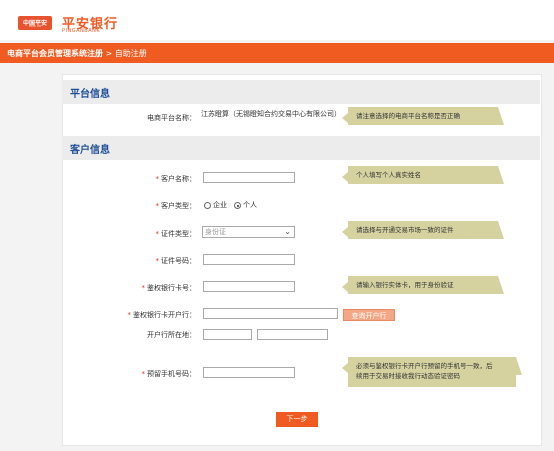  I want to click on bank-card-label-text: 鉴权银行卡号：, so click(171, 288).